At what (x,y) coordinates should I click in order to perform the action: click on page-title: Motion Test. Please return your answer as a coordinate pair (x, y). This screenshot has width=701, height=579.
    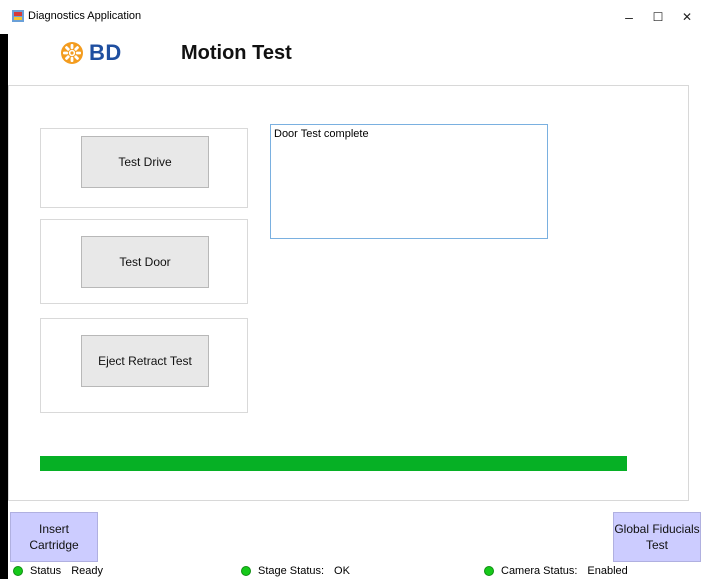
    Looking at the image, I should click on (236, 53).